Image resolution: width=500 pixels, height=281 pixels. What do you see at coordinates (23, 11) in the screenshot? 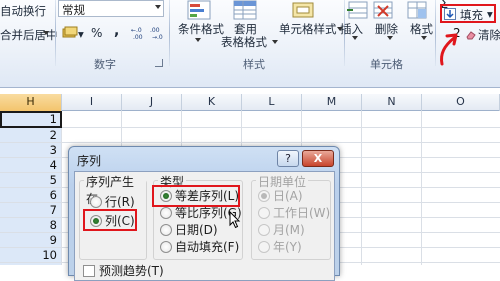
I see `wrap-text-button: 自动换行` at bounding box center [23, 11].